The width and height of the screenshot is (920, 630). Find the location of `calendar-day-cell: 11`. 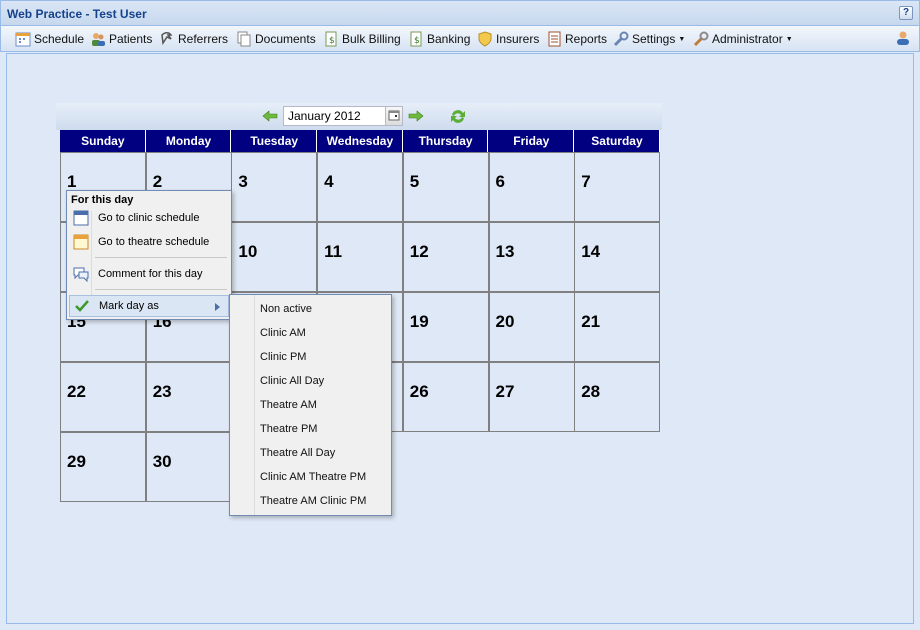

calendar-day-cell: 11 is located at coordinates (360, 257).